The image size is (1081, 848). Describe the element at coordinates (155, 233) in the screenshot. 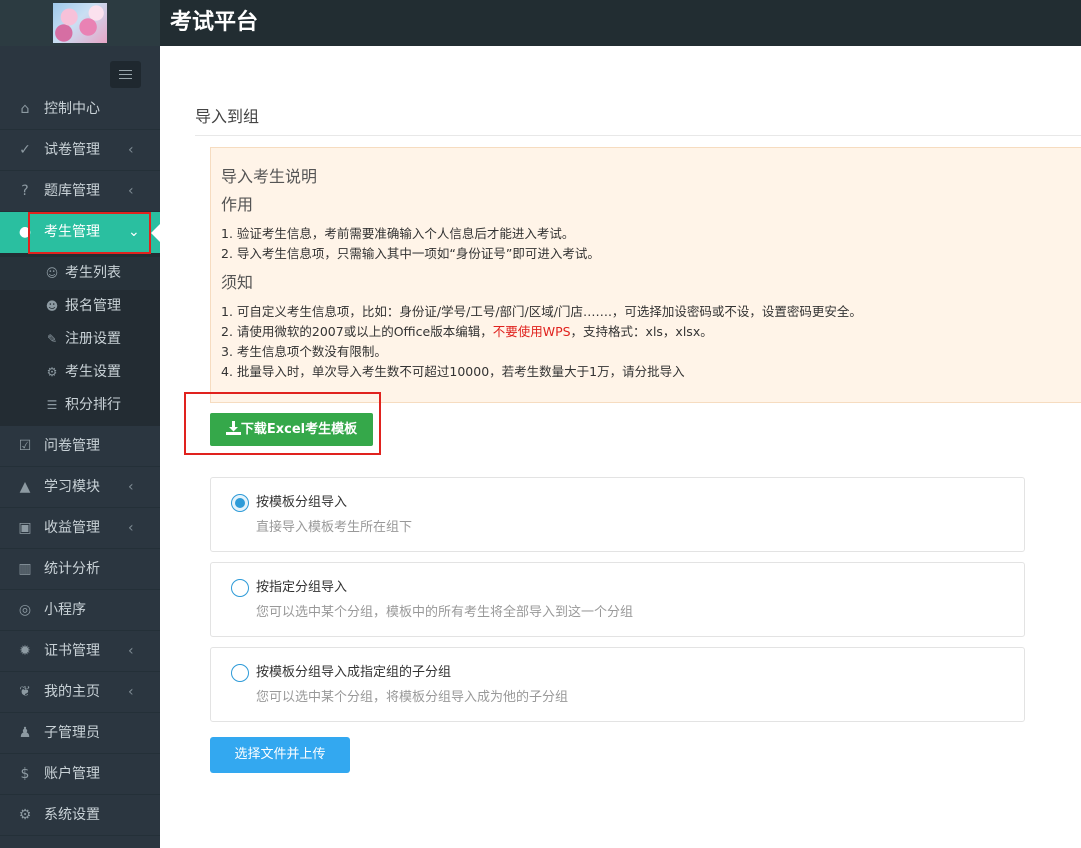

I see `active-indicator` at that location.